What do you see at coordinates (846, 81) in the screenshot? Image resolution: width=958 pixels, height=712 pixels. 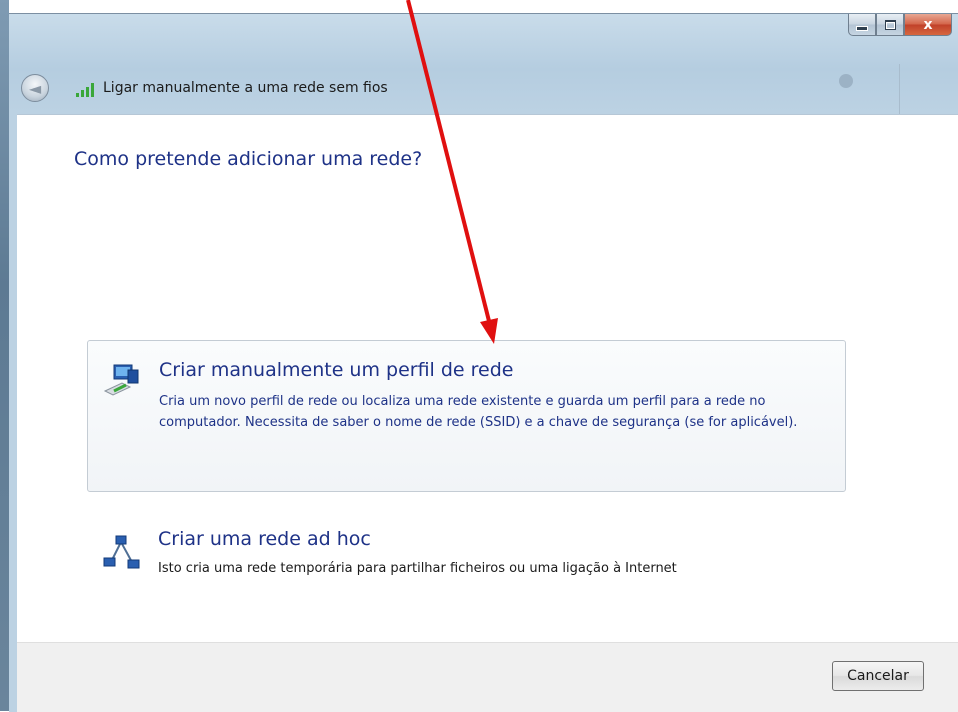 I see `window-decoration-icon` at bounding box center [846, 81].